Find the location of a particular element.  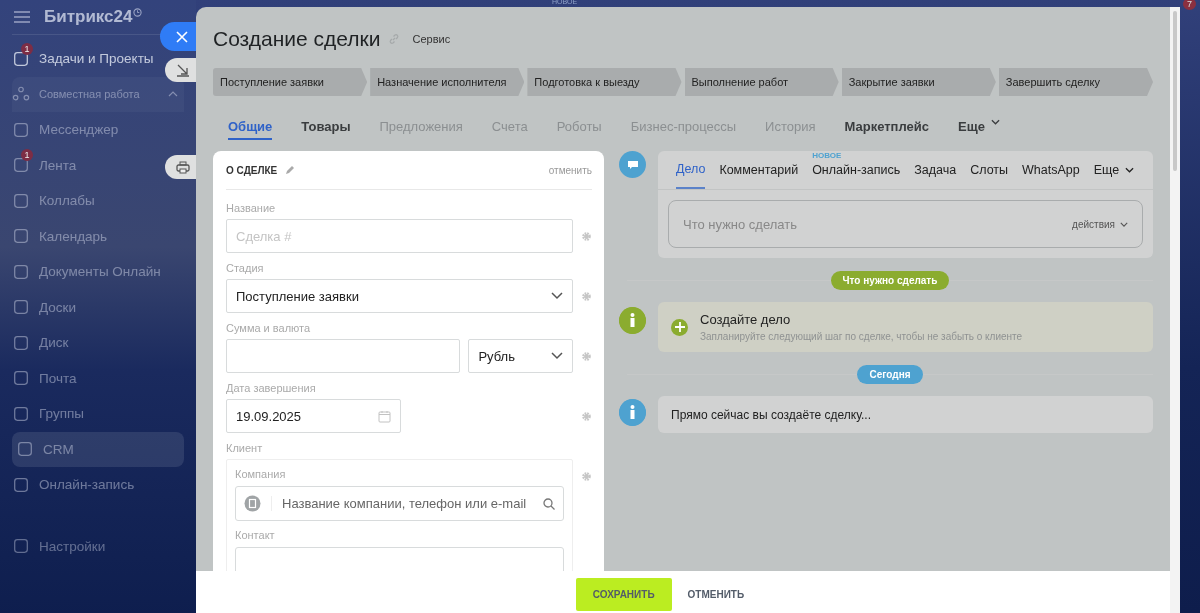

sidebar-item: Документы Онлайн is located at coordinates (85, 272).